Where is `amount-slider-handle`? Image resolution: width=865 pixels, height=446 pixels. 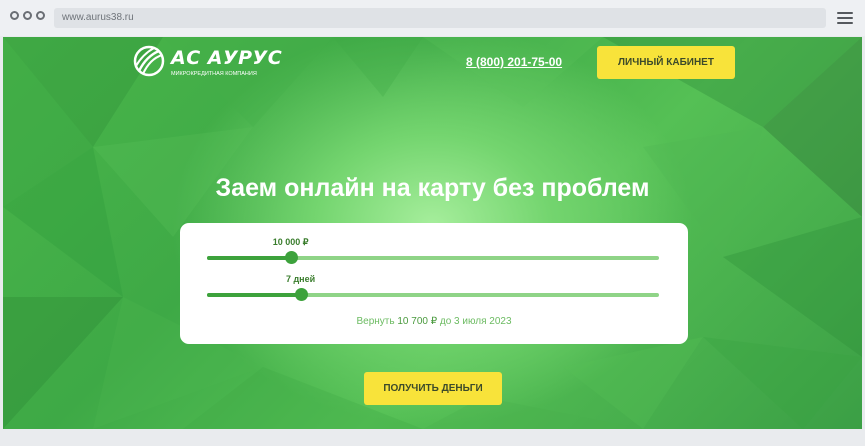
amount-slider-handle is located at coordinates (291, 257).